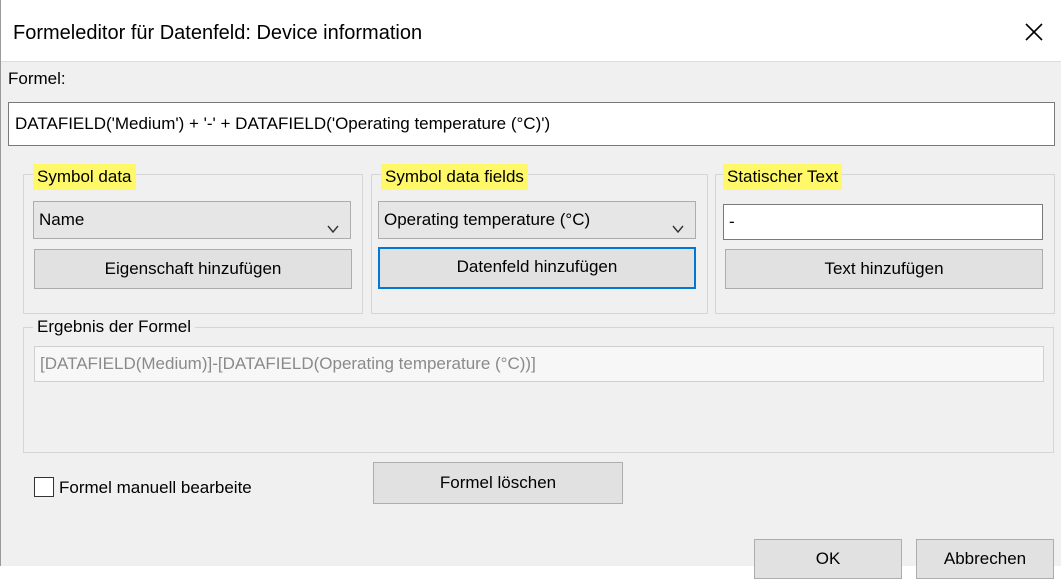  I want to click on static-text-title: Statischer Text, so click(783, 177).